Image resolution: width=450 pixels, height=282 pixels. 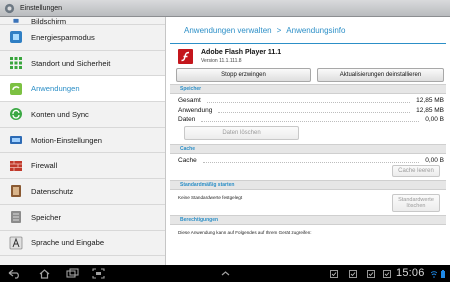 I want to click on recent-apps-icon, so click(x=72, y=273).